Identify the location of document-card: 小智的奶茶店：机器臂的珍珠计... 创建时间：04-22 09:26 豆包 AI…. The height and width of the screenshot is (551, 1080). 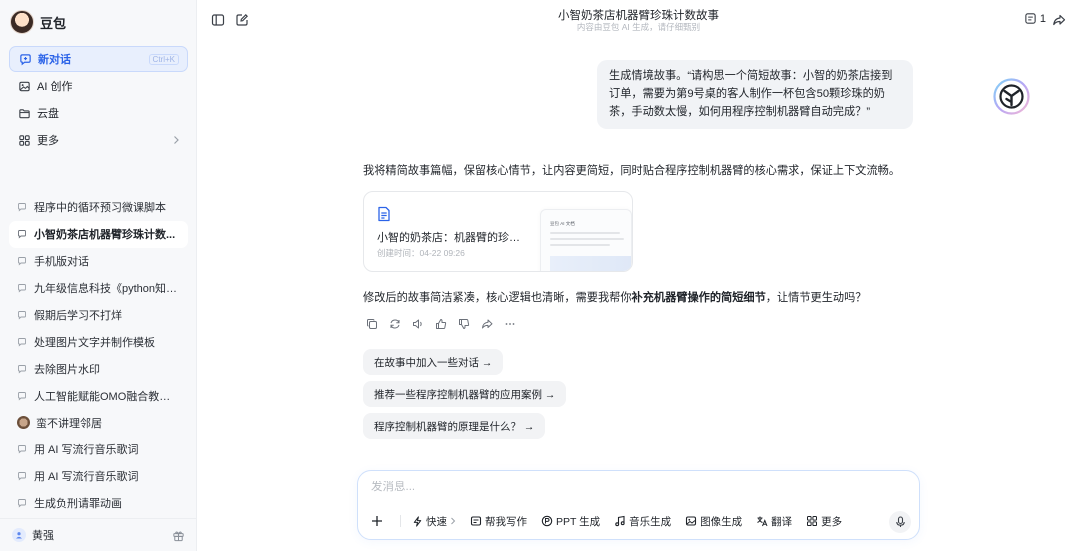
(498, 231).